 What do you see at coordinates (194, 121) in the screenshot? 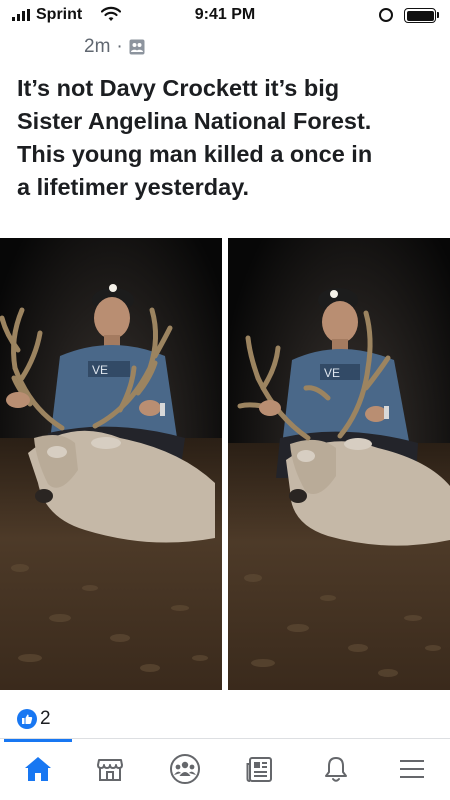
I see `post-text-line: Sister Angelina National Forest.` at bounding box center [194, 121].